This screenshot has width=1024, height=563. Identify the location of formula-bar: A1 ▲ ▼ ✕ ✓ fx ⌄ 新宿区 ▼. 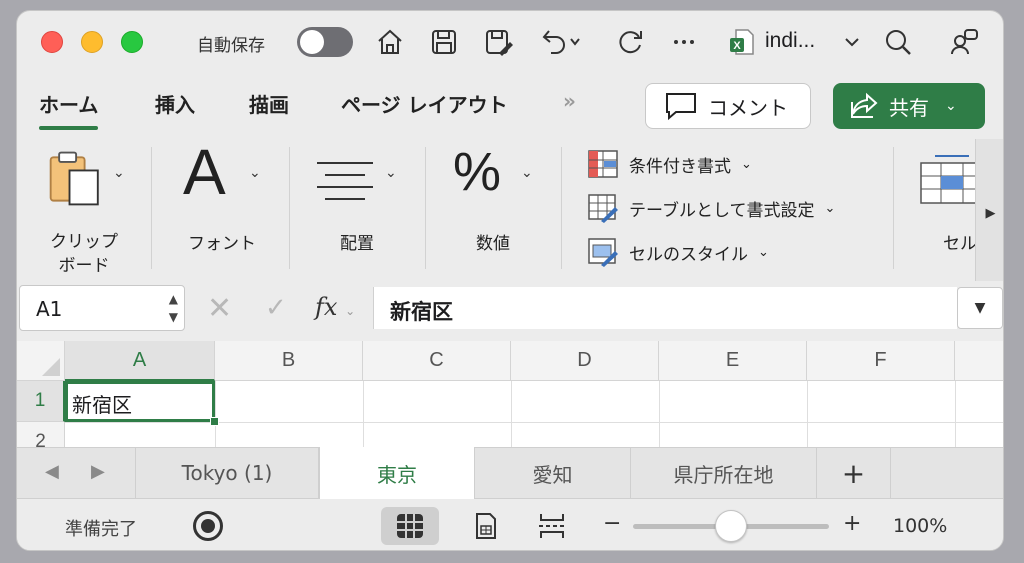
(510, 309).